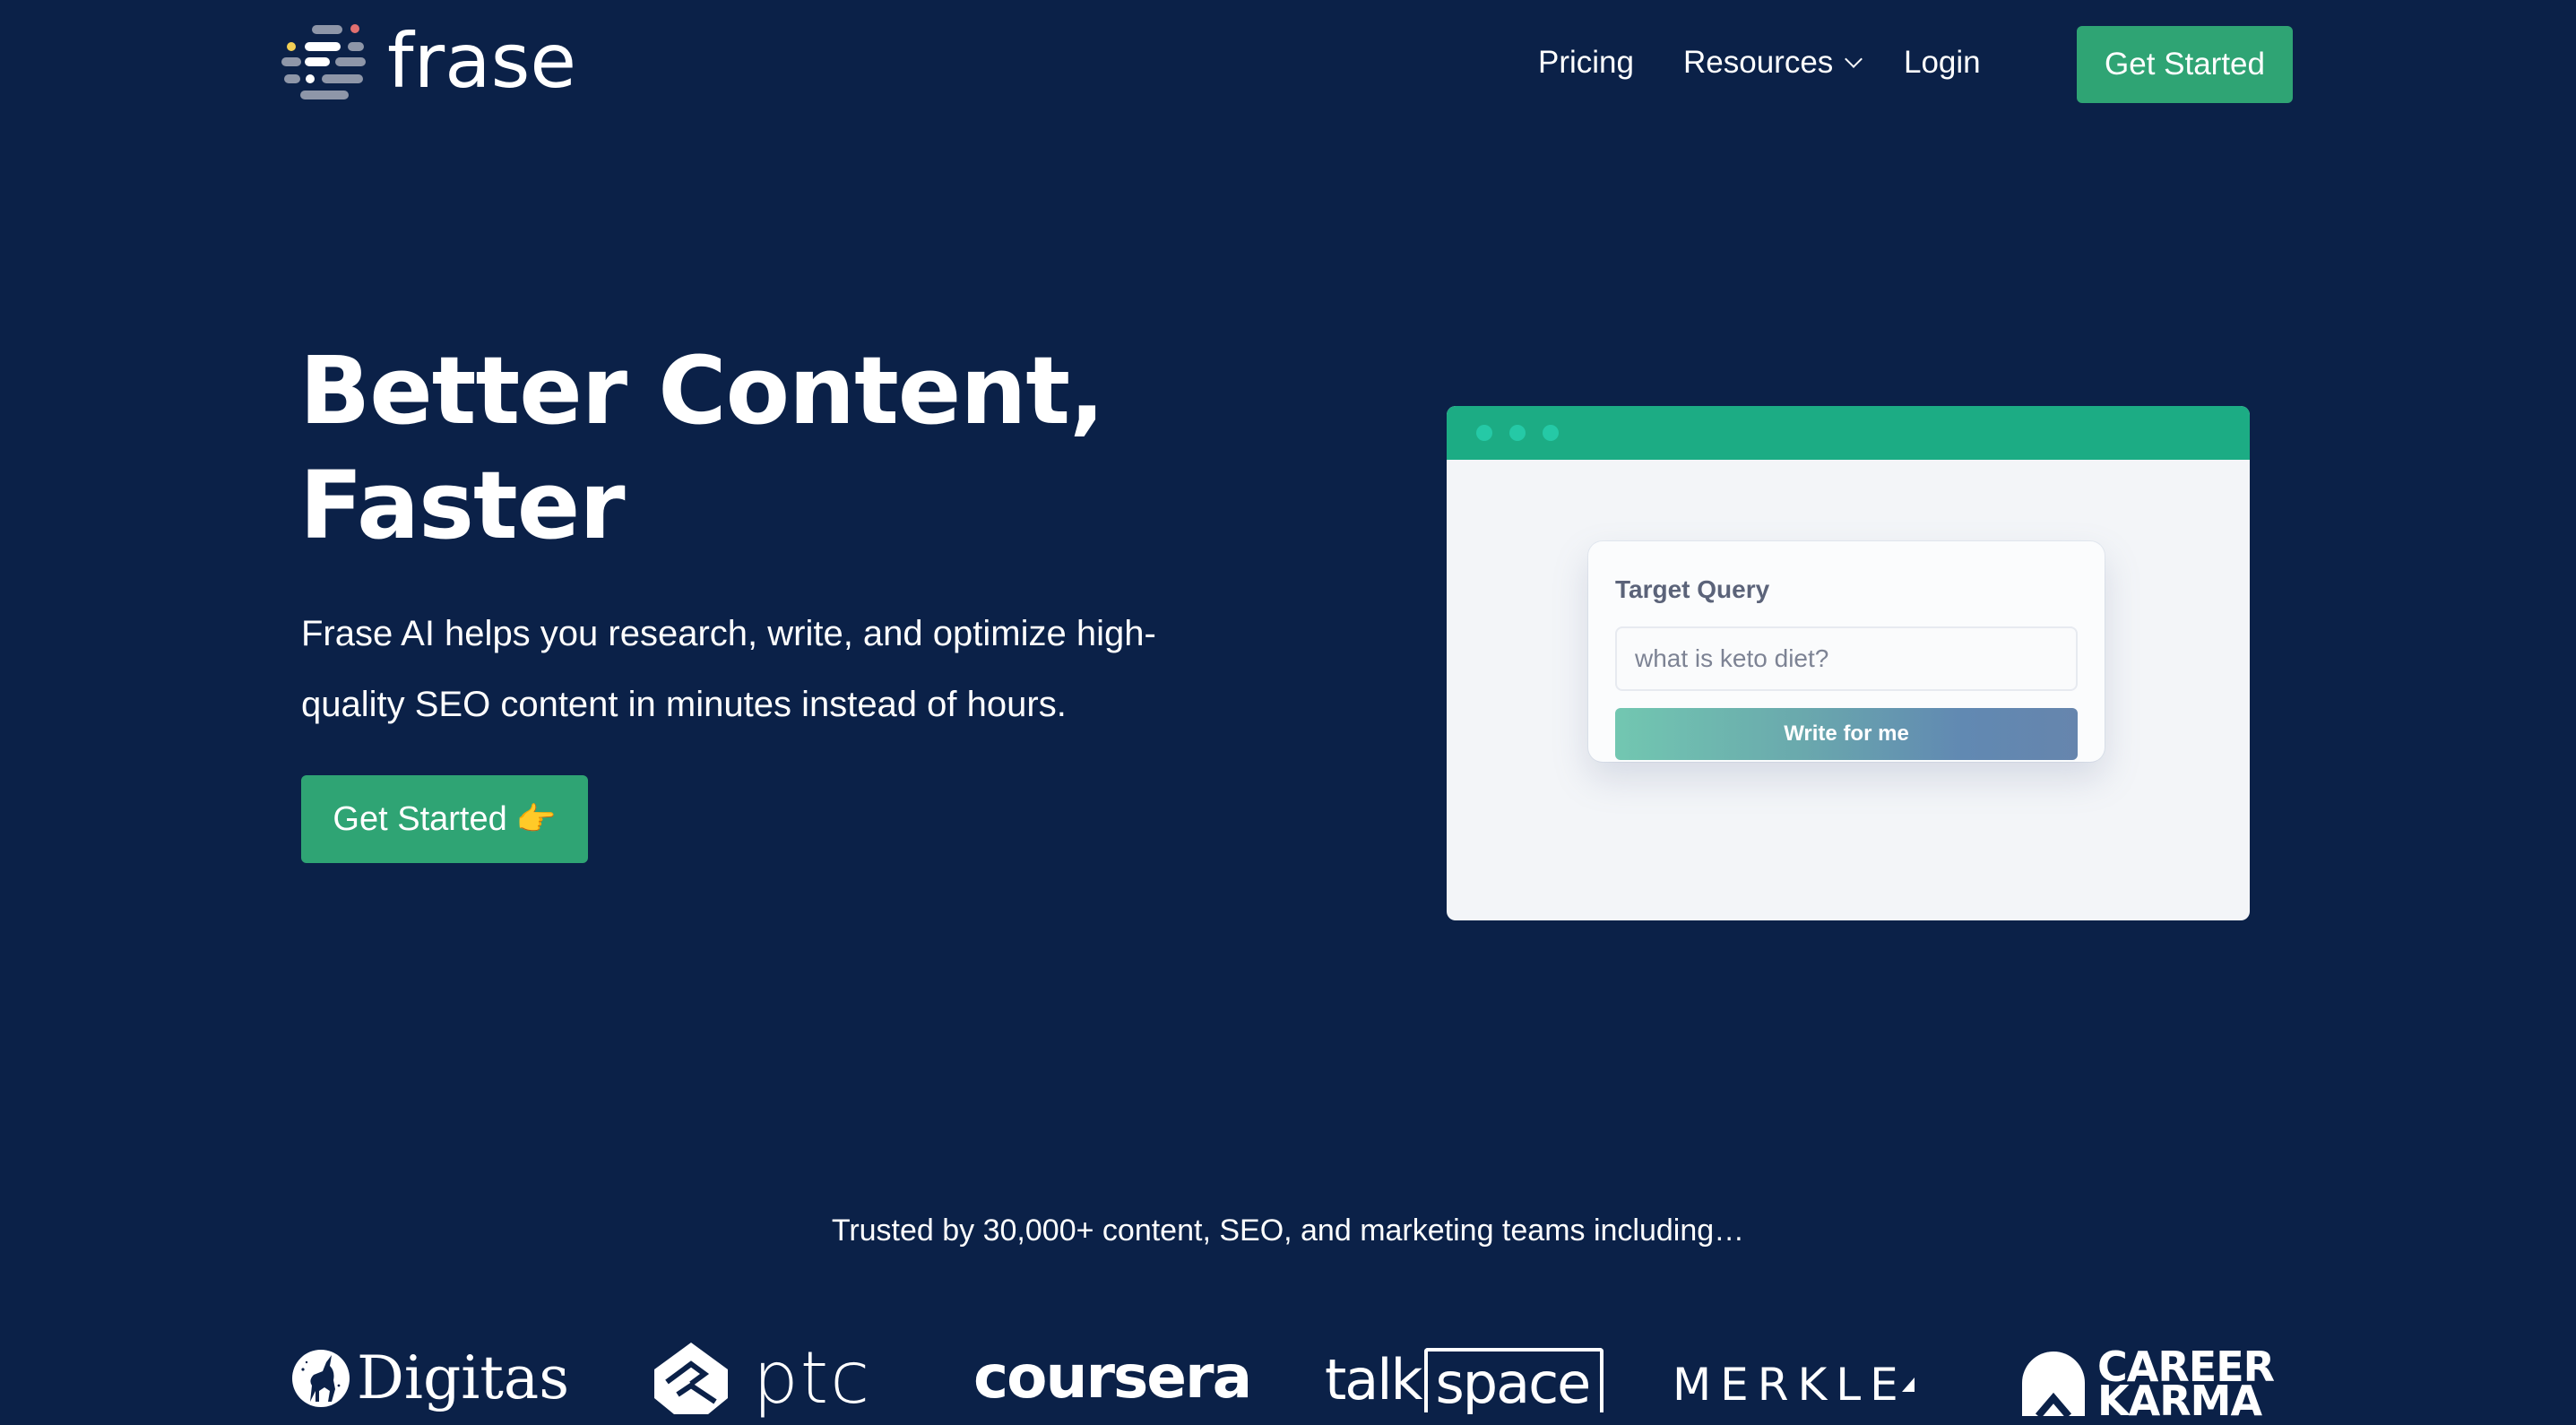 This screenshot has width=2576, height=1425. Describe the element at coordinates (1112, 1377) in the screenshot. I see `coursera-logo: coursera` at that location.